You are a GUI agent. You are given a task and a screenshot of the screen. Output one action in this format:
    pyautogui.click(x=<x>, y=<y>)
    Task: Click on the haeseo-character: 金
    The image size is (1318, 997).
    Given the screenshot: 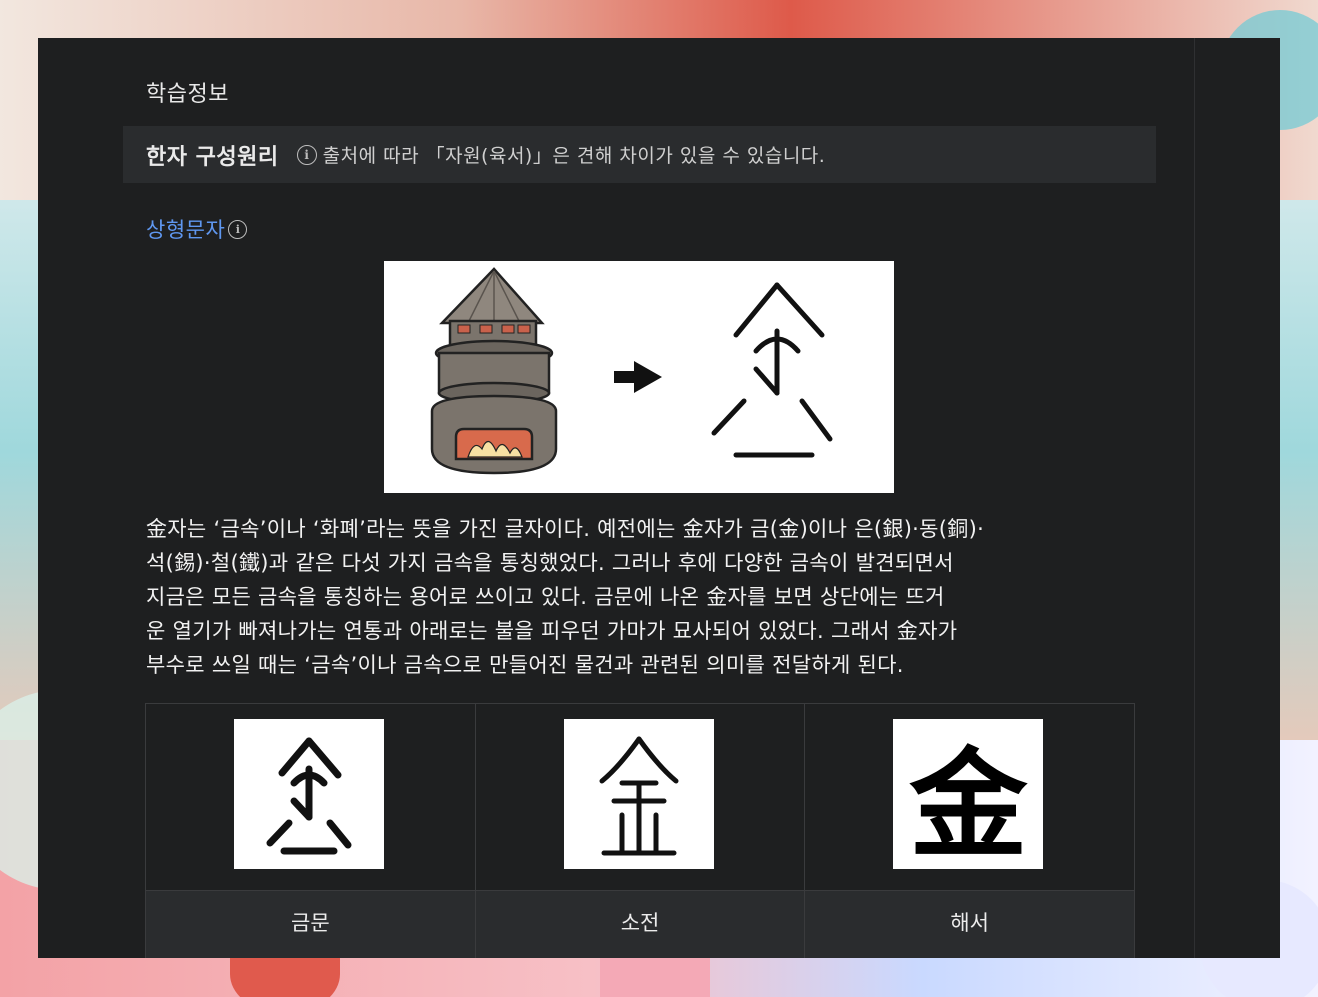 What is the action you would take?
    pyautogui.click(x=968, y=804)
    